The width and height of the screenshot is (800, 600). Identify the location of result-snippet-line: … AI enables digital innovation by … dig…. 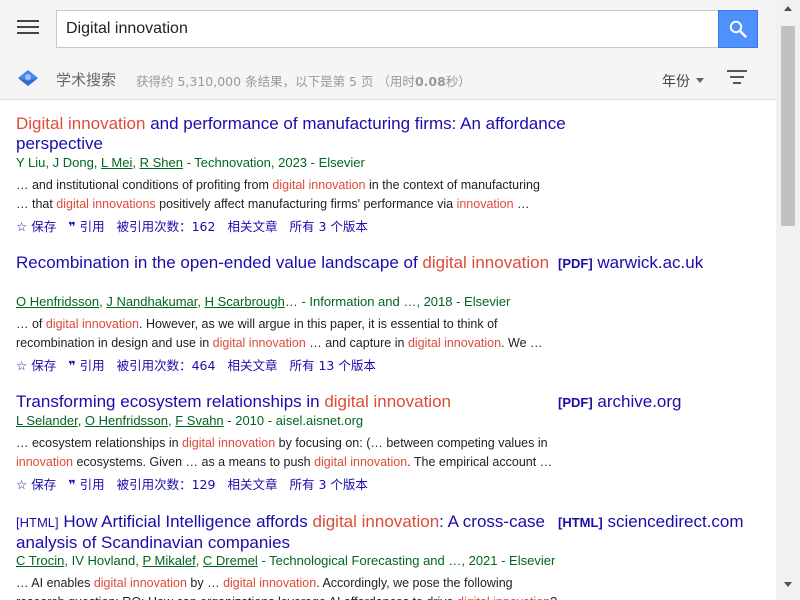
(296, 583).